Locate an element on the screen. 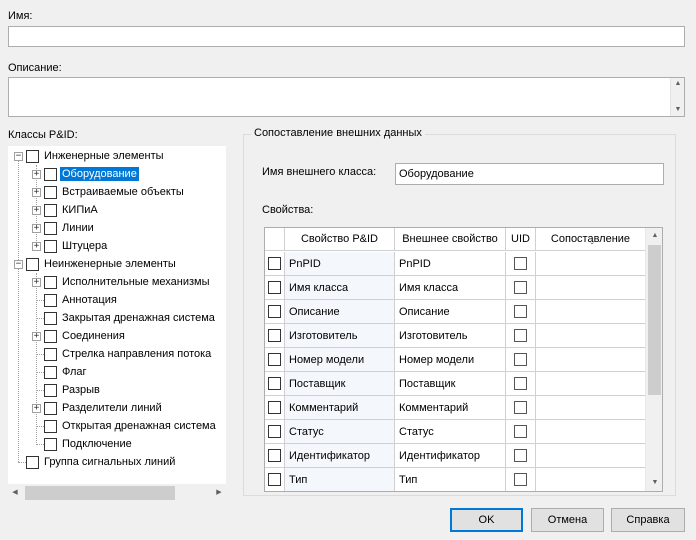  grid-row: Изготовитель Изготовитель is located at coordinates (455, 336).